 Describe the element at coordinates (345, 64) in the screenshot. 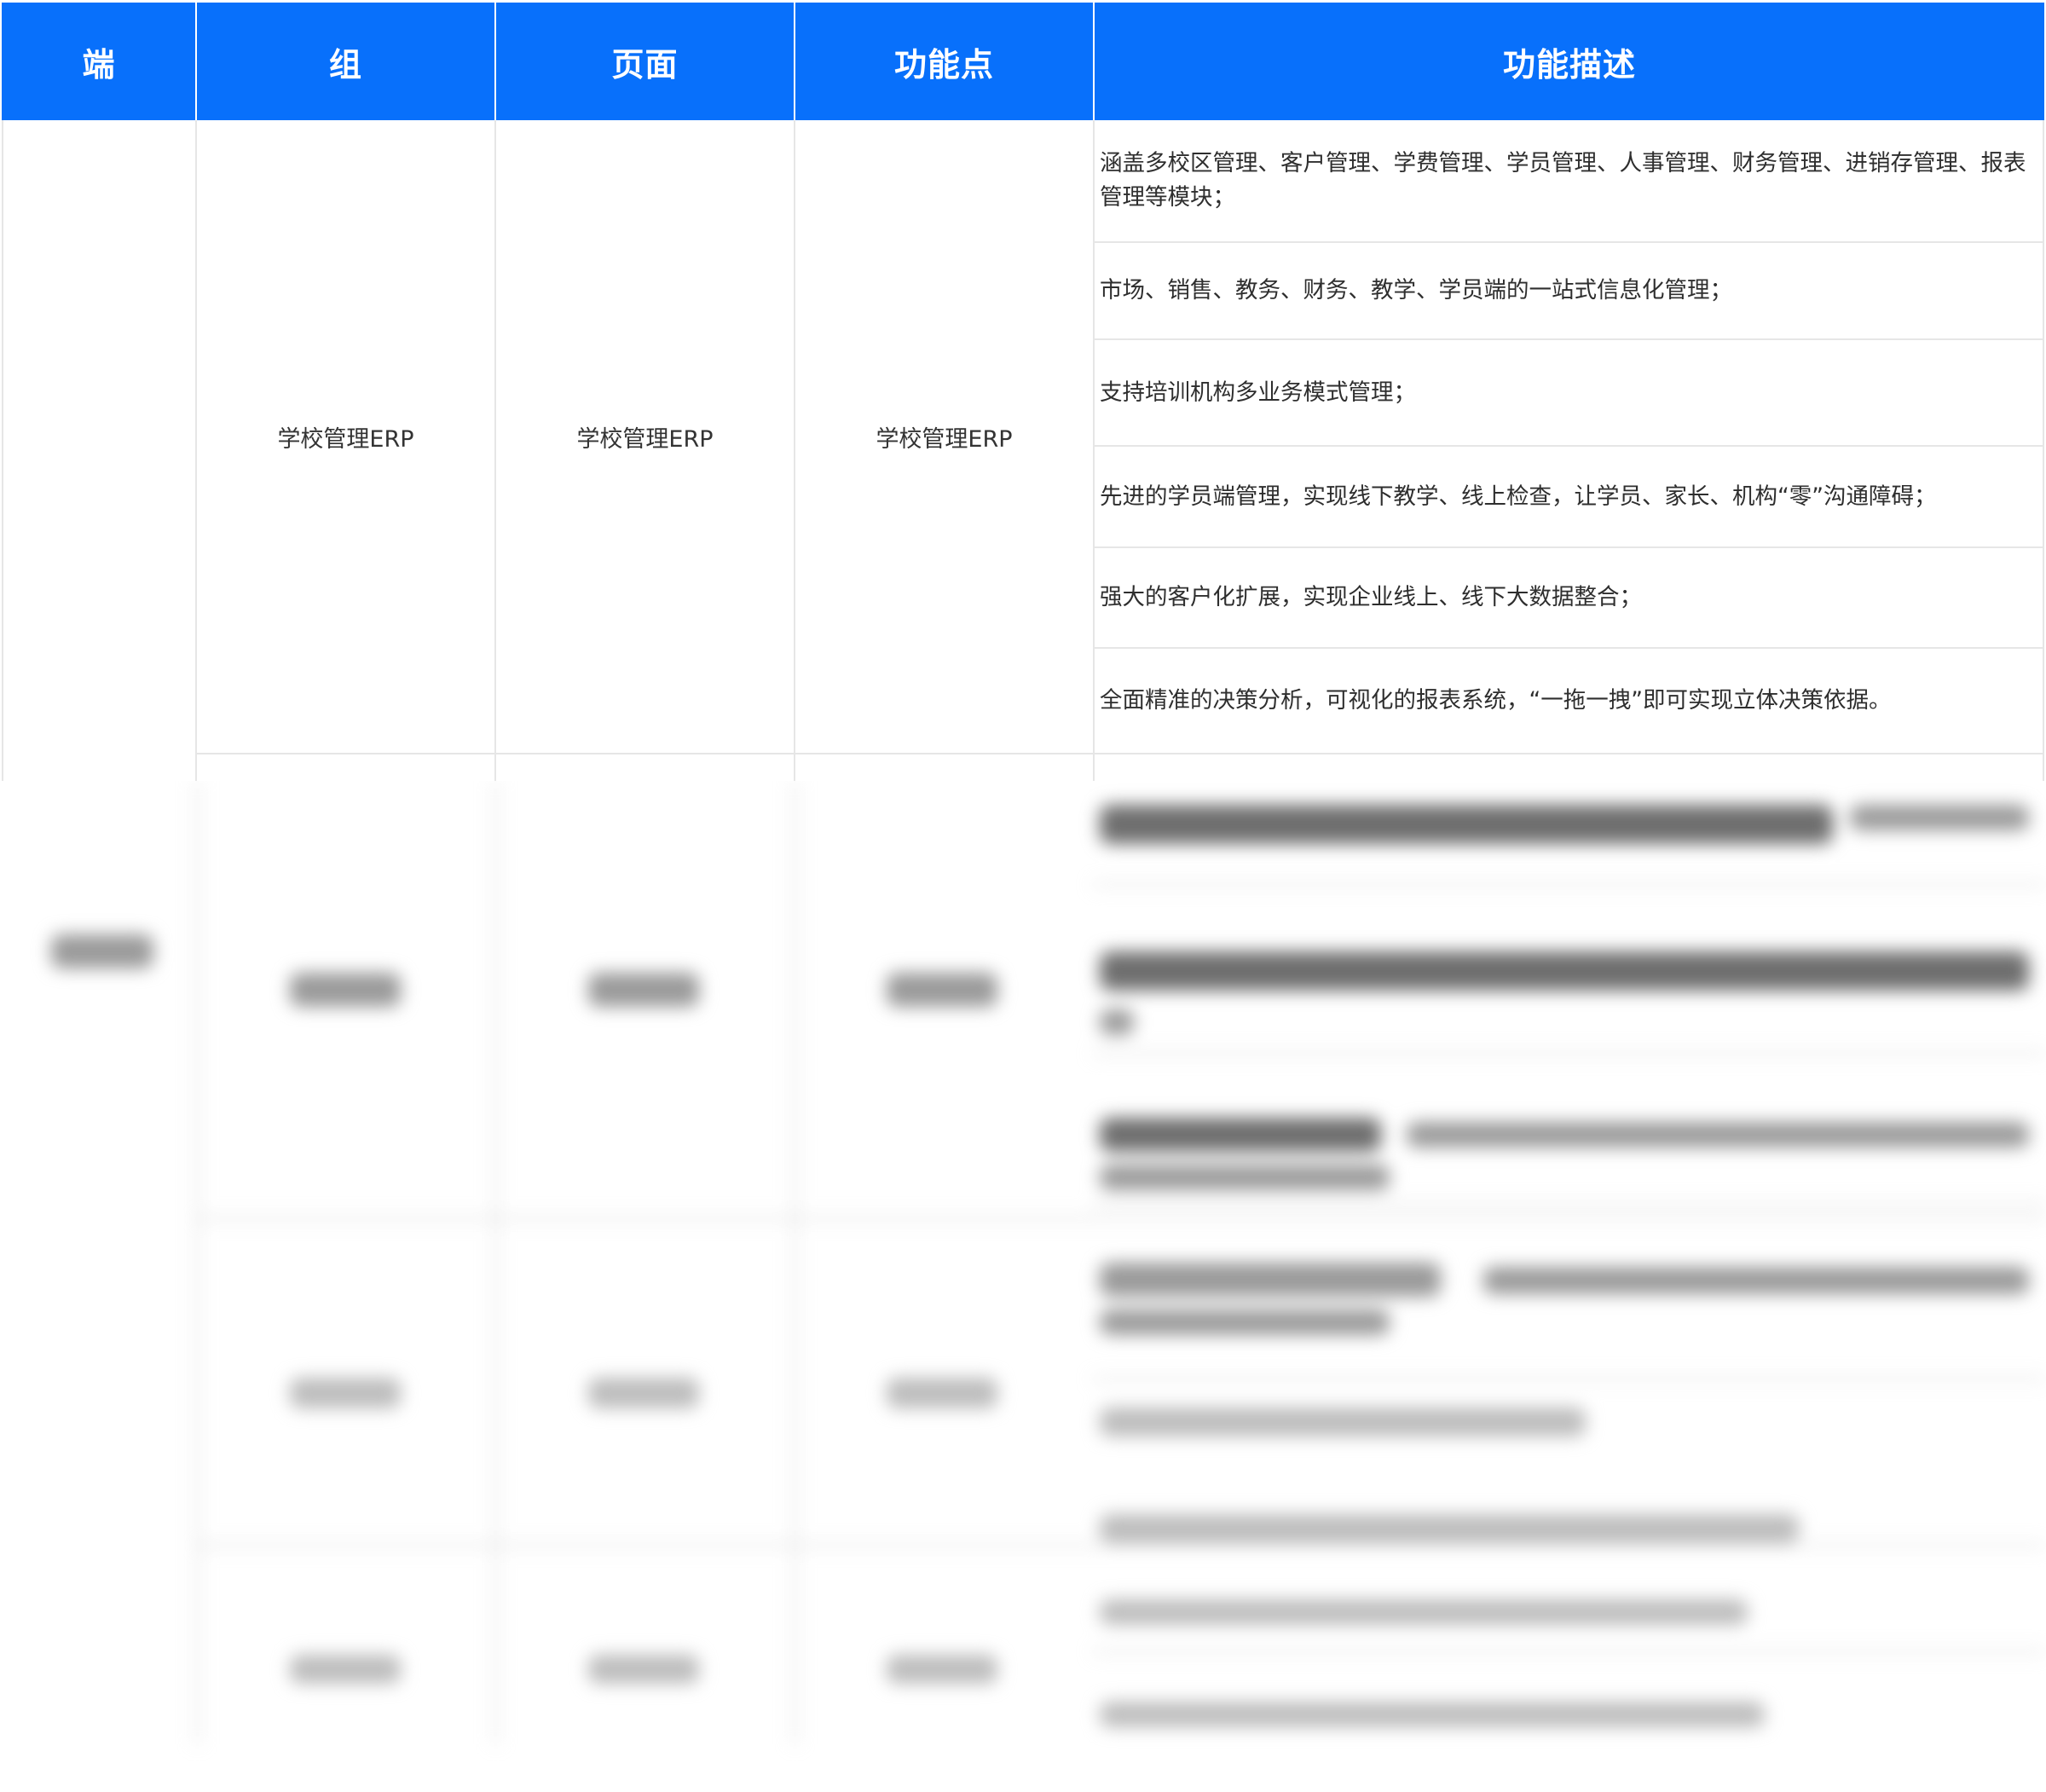

I see `header-group: 组` at that location.